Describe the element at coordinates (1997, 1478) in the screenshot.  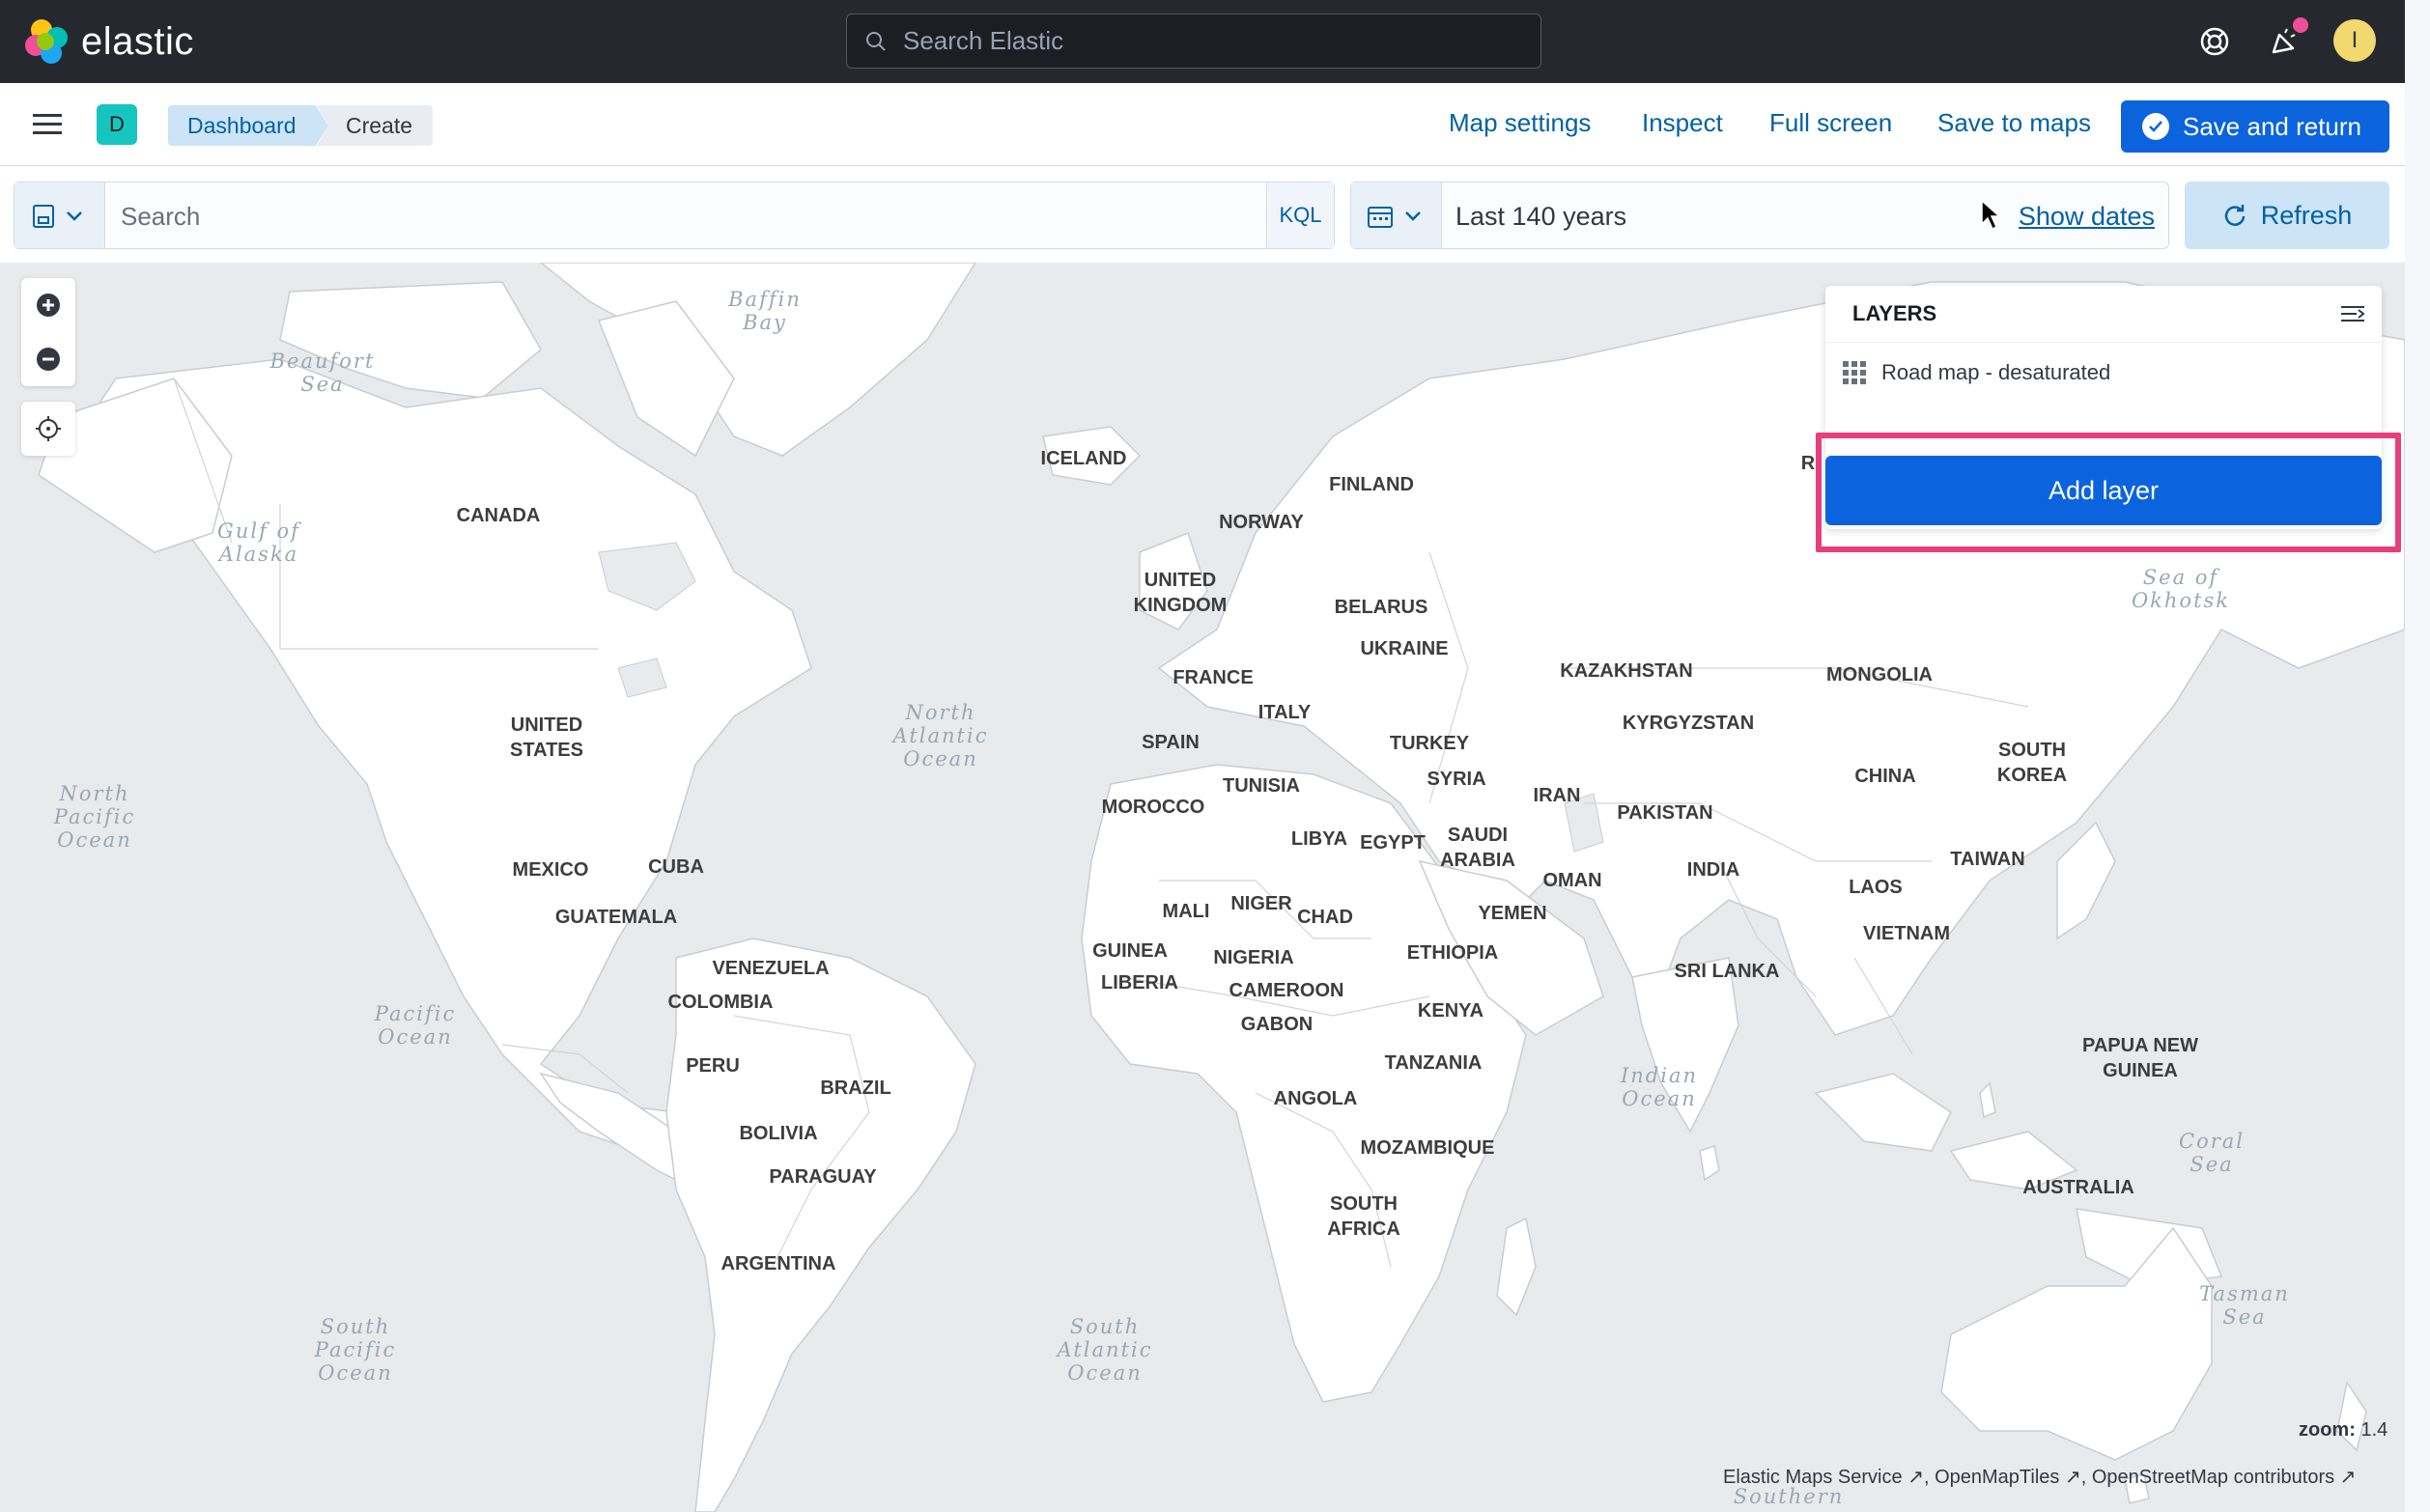
I see `attribution-omt-link: OpenMapTiles` at that location.